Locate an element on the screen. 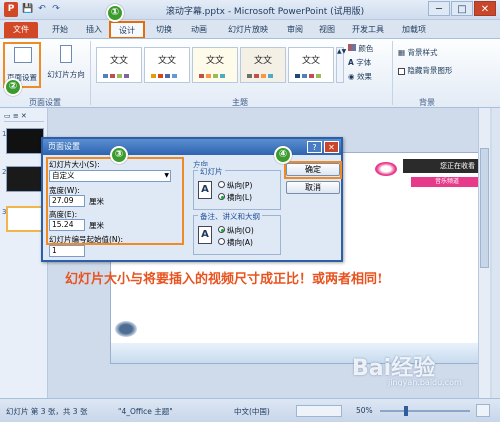 The height and width of the screenshot is (422, 500). tab-slideshow: 幻灯片放映 is located at coordinates (248, 30).